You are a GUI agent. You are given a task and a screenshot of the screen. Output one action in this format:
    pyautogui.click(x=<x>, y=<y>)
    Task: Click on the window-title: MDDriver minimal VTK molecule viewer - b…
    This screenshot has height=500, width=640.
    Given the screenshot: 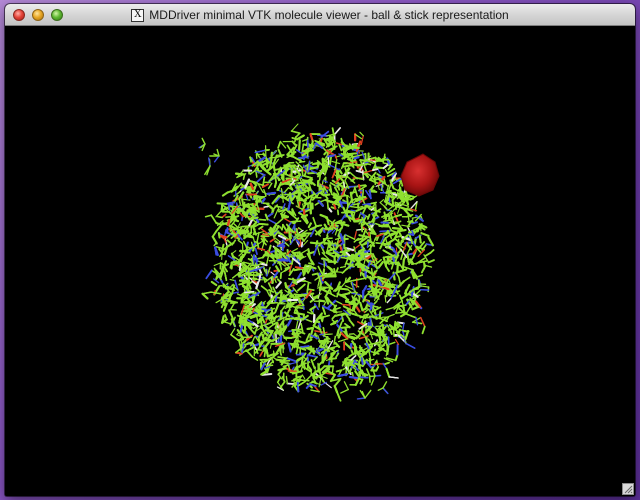 What is the action you would take?
    pyautogui.click(x=329, y=15)
    